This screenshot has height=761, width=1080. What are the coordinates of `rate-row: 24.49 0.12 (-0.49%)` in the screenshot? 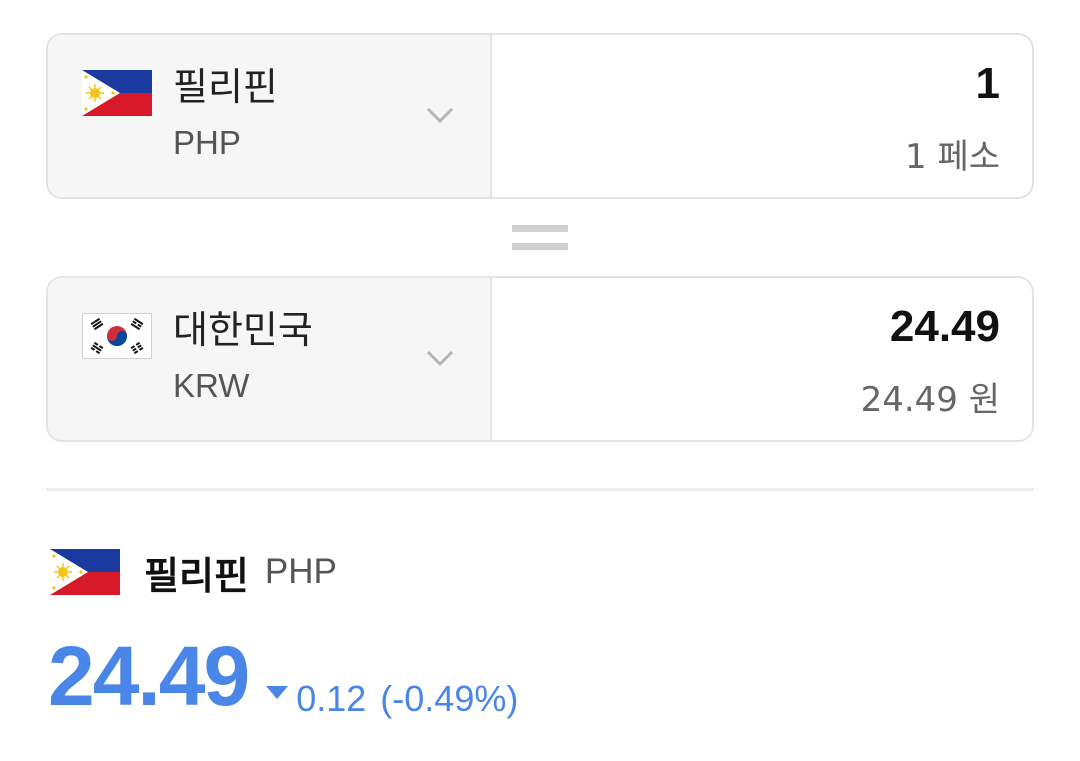 It's located at (283, 676).